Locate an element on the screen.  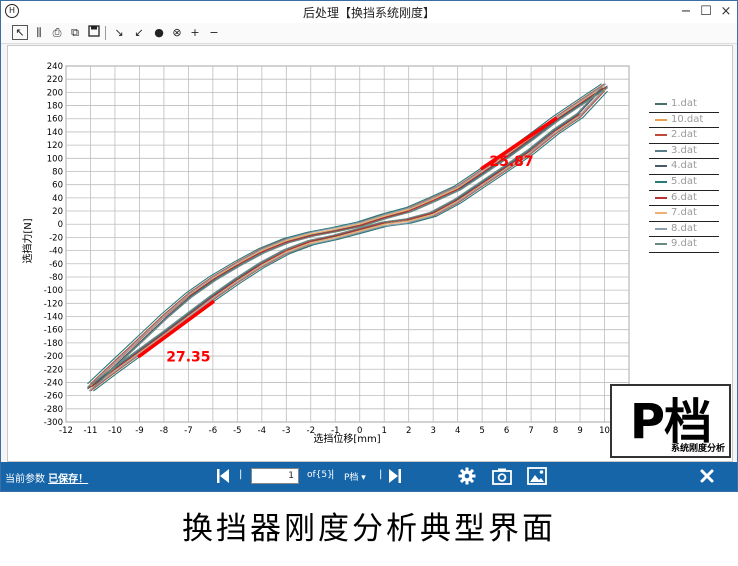
status-text: 当前参数 已保存！ is located at coordinates (46, 477).